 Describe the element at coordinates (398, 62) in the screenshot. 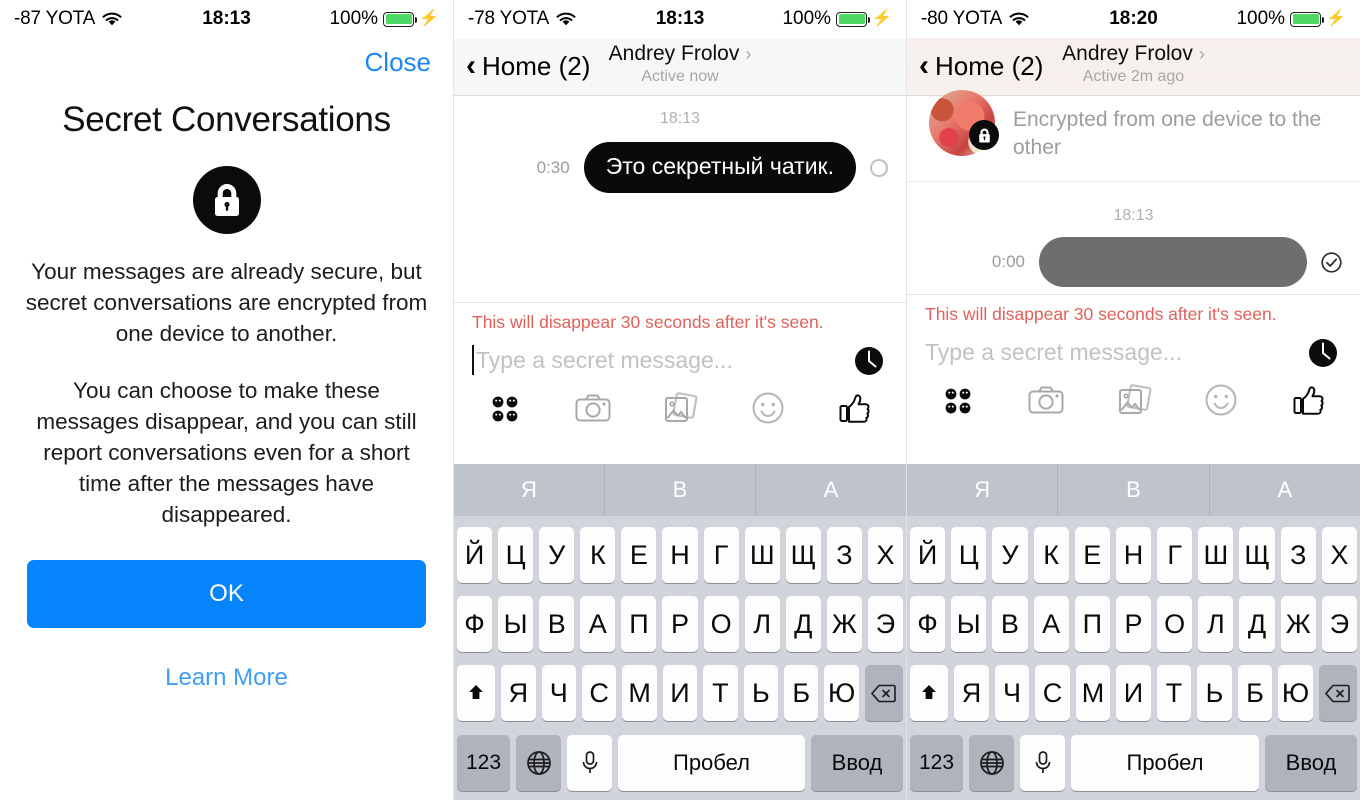

I see `close-button: Close` at that location.